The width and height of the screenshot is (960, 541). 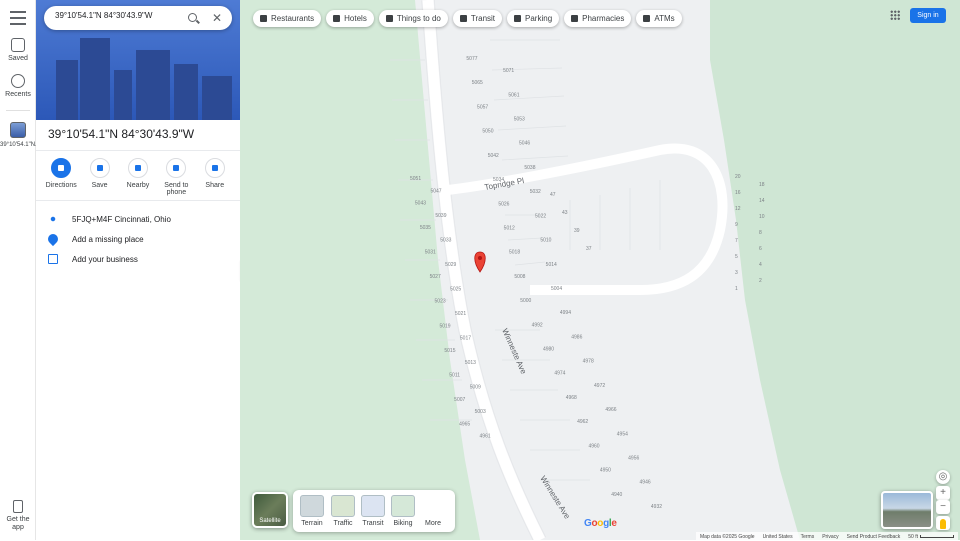 I want to click on house-number: 5047, so click(x=435, y=191).